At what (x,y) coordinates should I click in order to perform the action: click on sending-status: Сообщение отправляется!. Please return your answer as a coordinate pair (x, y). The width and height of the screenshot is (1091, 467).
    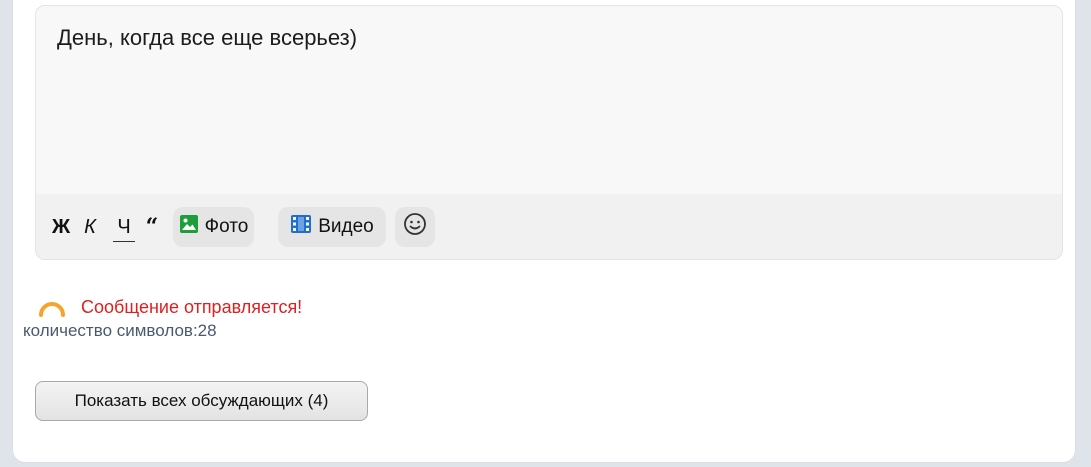
    Looking at the image, I should click on (169, 307).